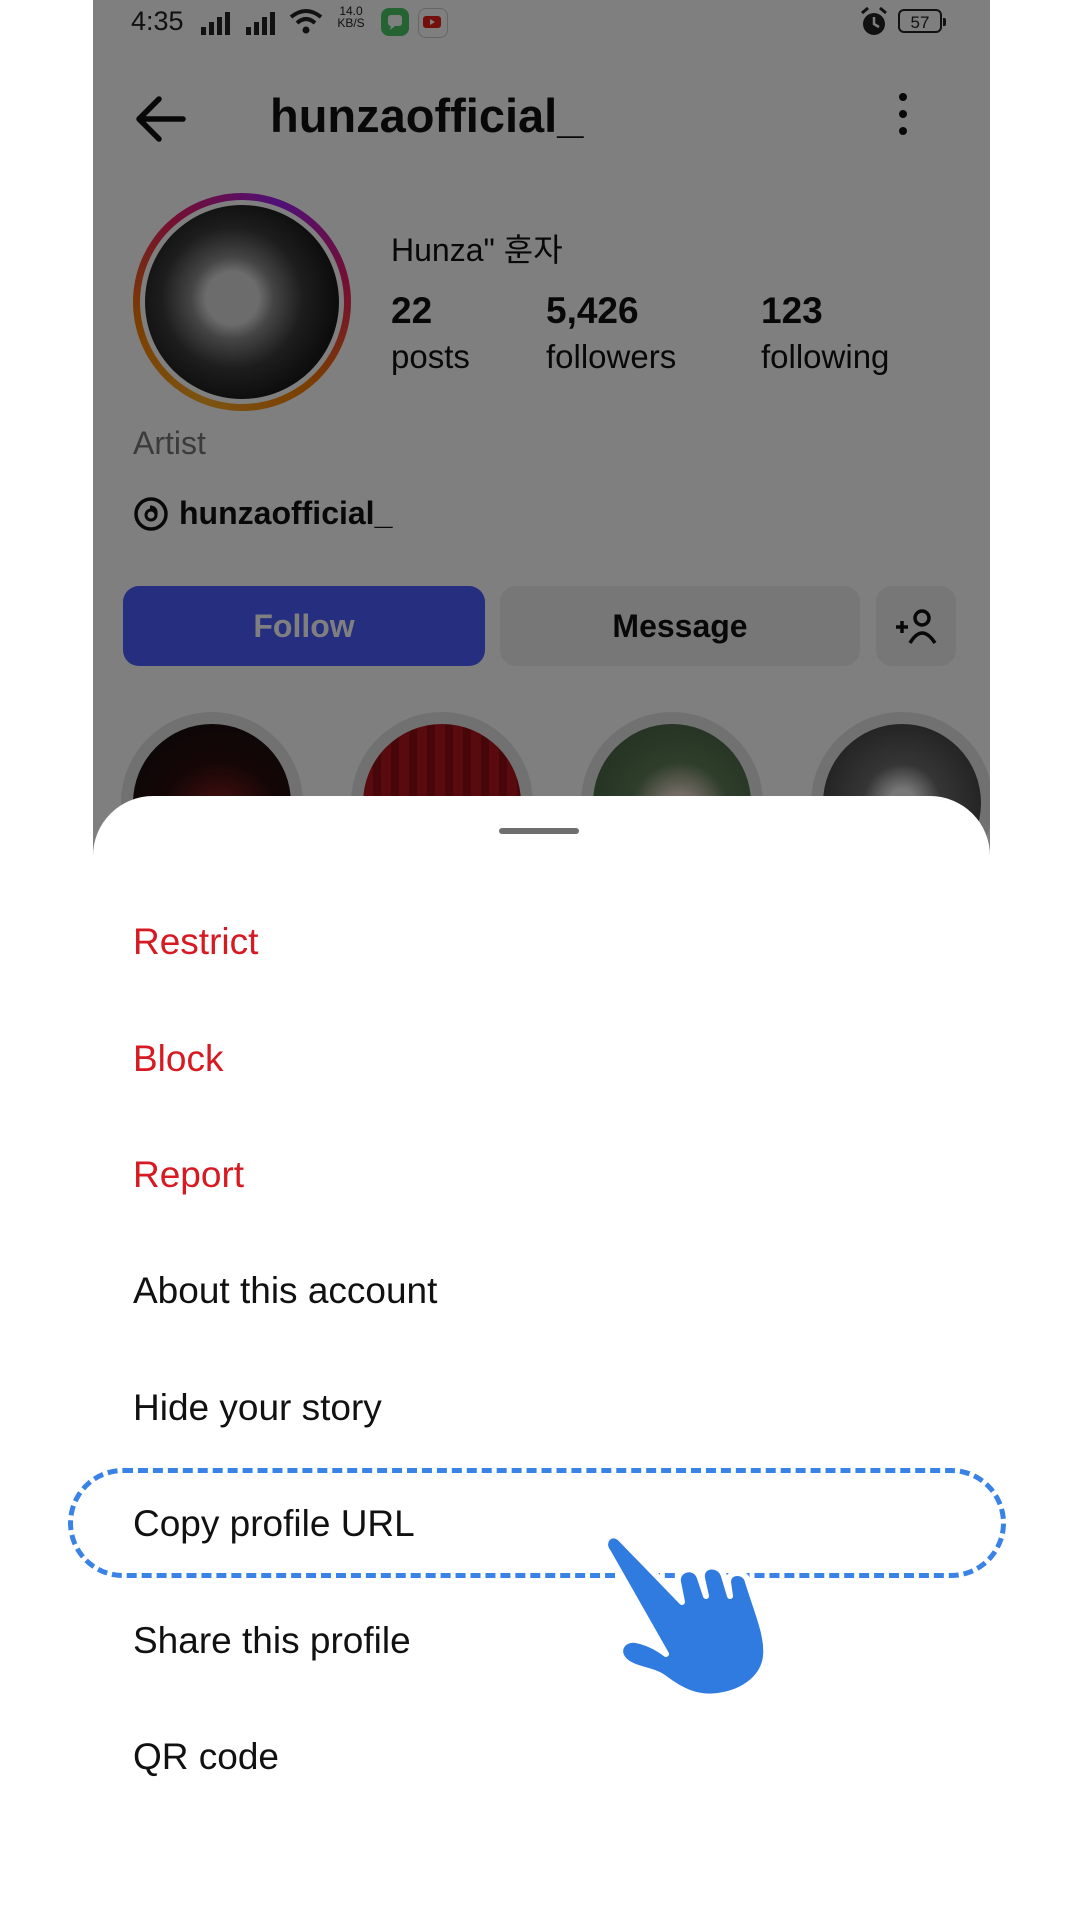  What do you see at coordinates (539, 831) in the screenshot?
I see `sheet-drag-handle` at bounding box center [539, 831].